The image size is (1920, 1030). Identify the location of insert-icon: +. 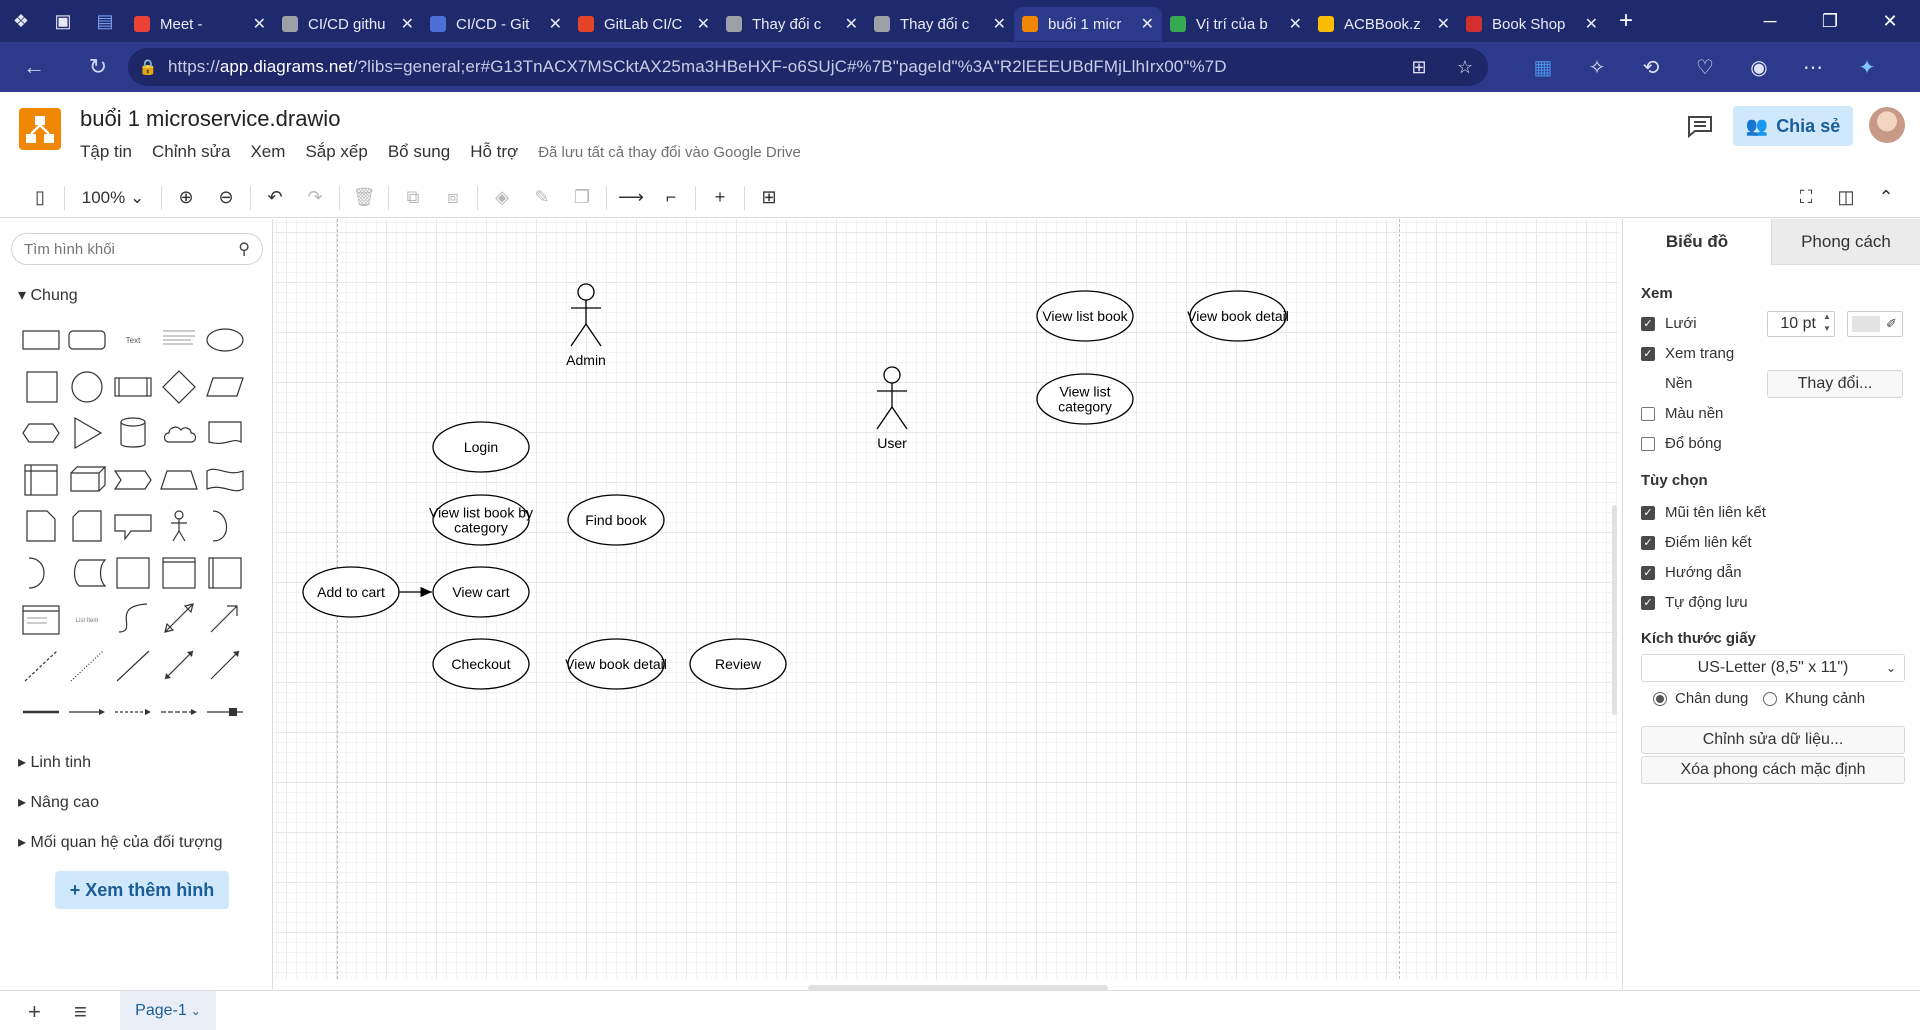
(720, 198).